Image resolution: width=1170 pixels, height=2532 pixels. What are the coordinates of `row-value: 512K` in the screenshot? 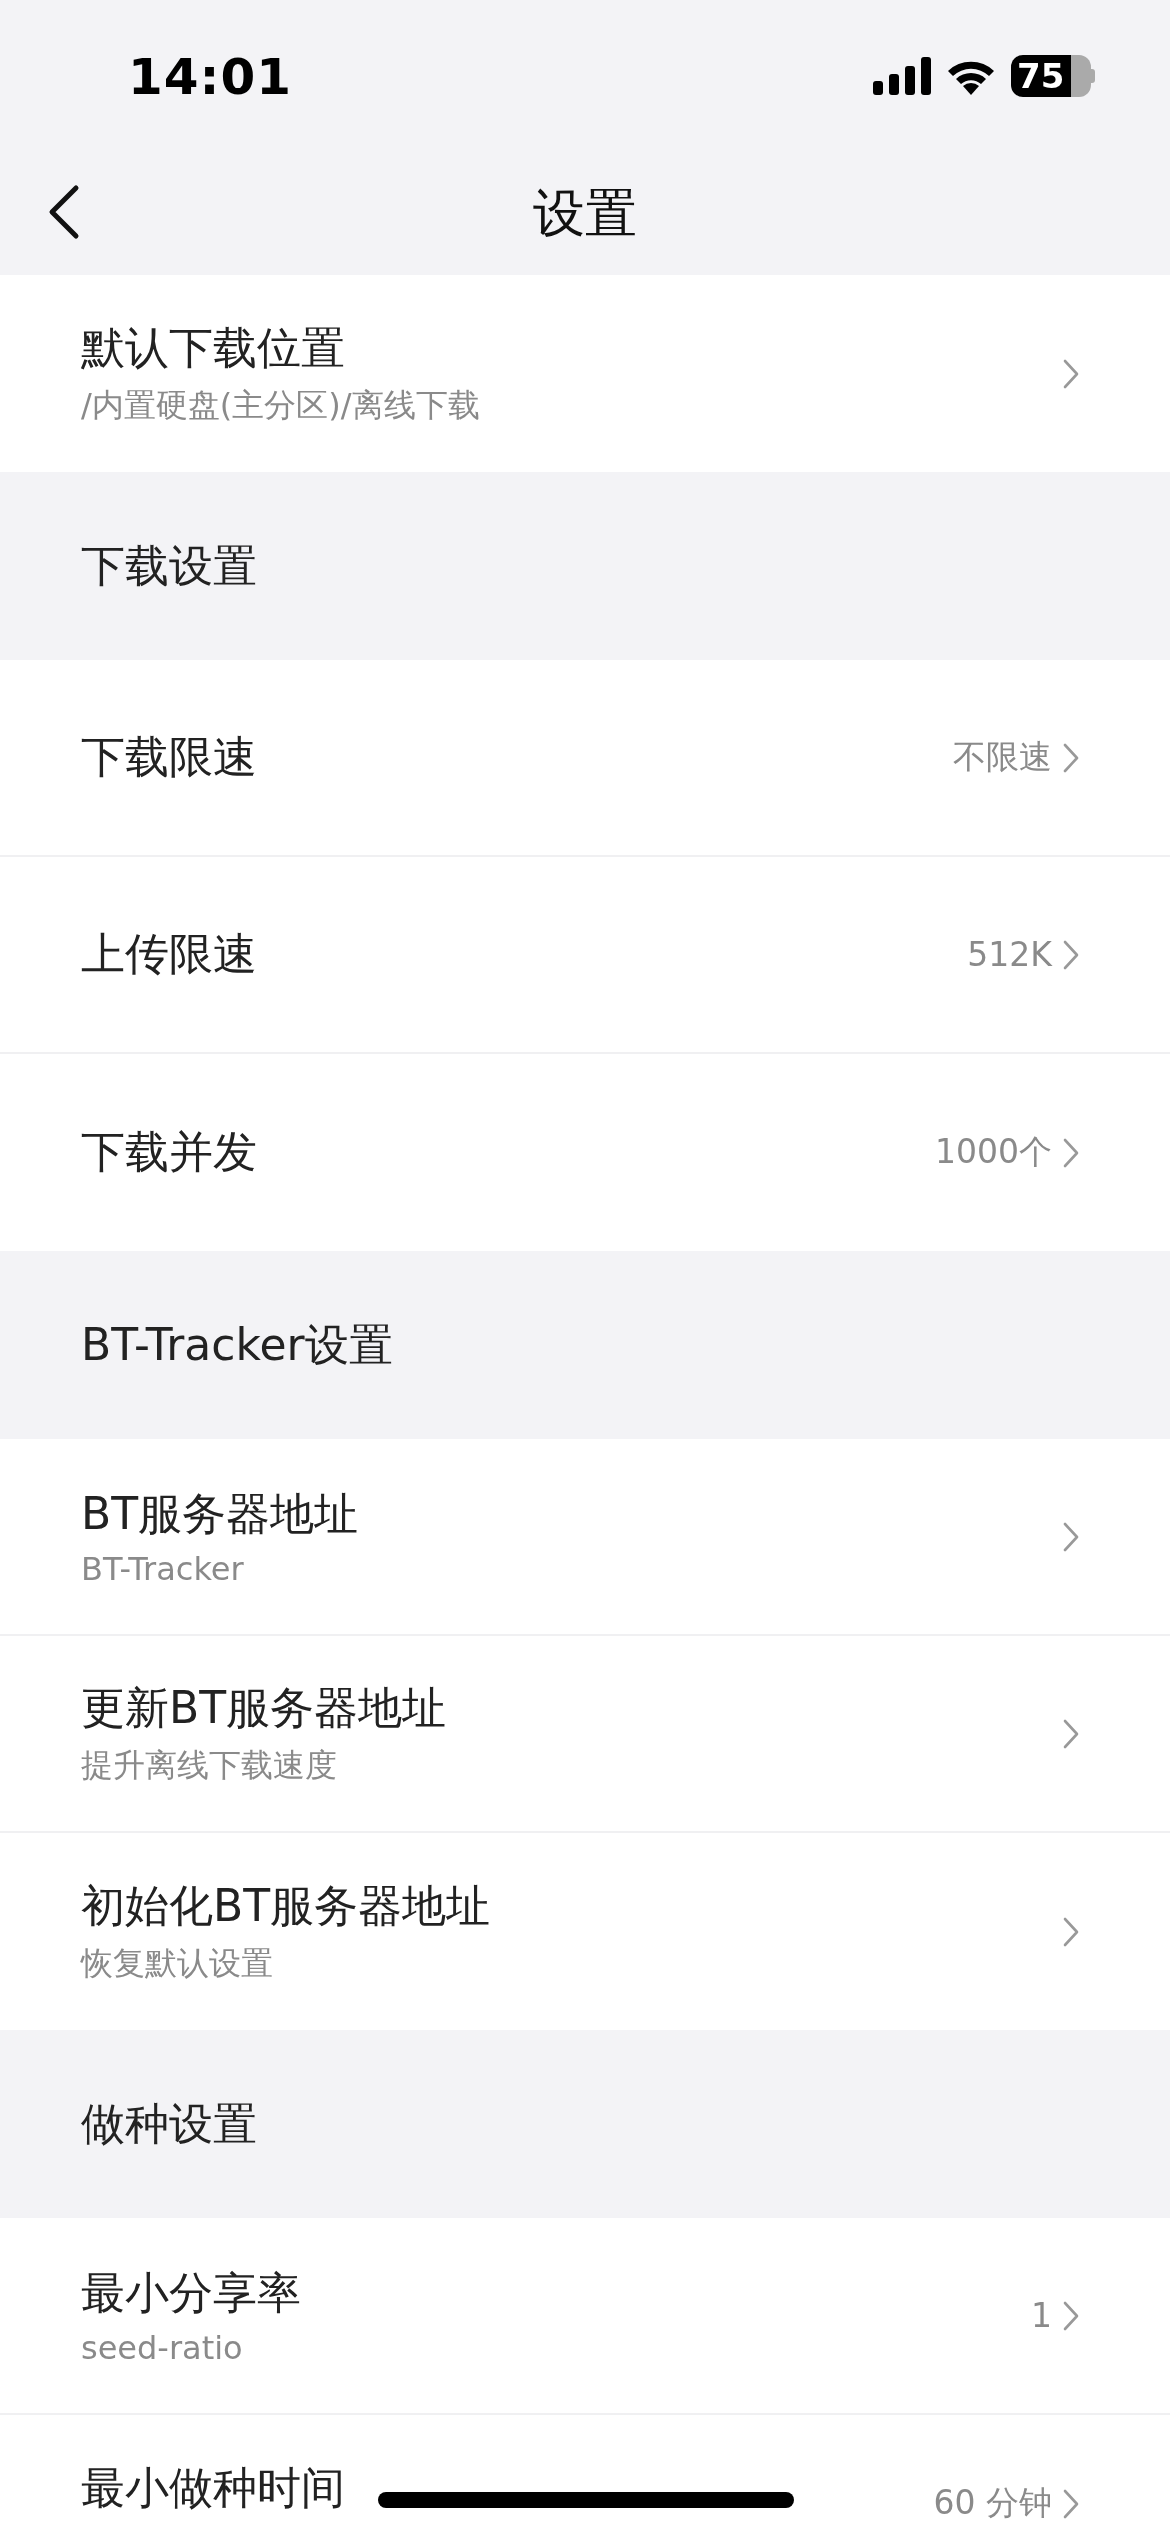 It's located at (1009, 954).